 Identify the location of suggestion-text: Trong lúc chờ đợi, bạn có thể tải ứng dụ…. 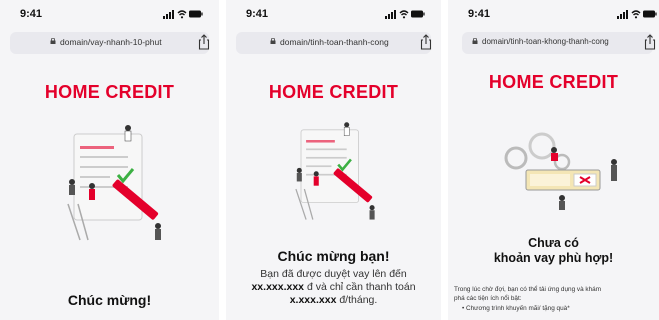
(554, 294).